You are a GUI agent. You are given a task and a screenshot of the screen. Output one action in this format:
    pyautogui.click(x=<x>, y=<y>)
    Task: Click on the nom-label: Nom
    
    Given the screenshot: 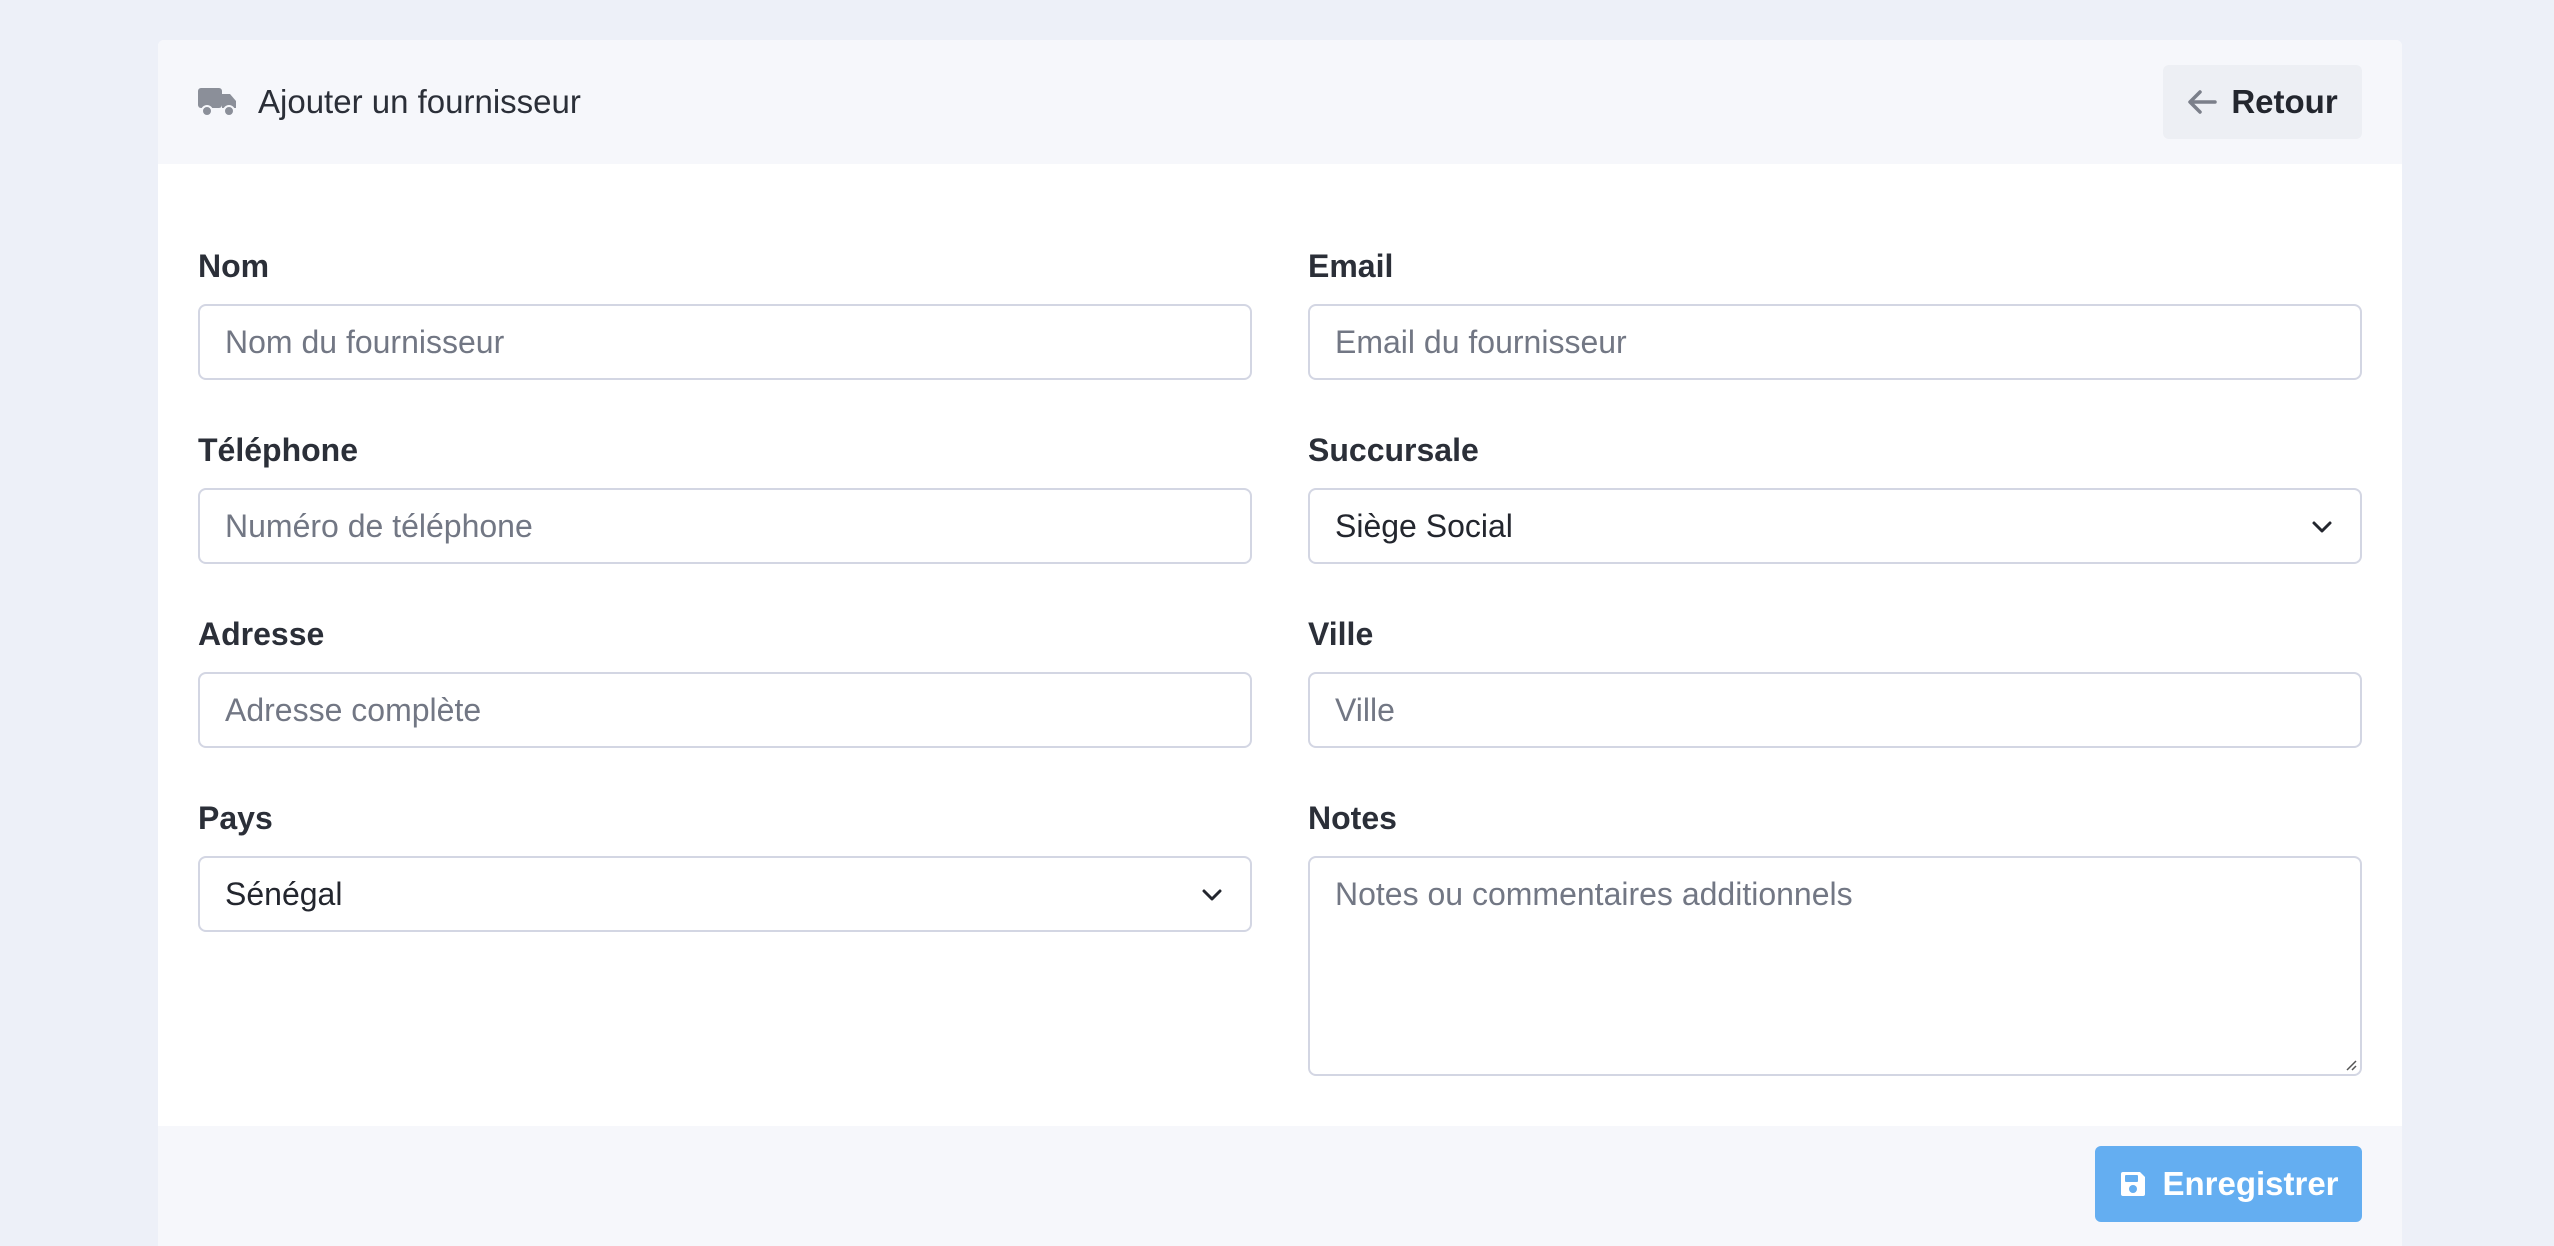 What is the action you would take?
    pyautogui.click(x=234, y=266)
    